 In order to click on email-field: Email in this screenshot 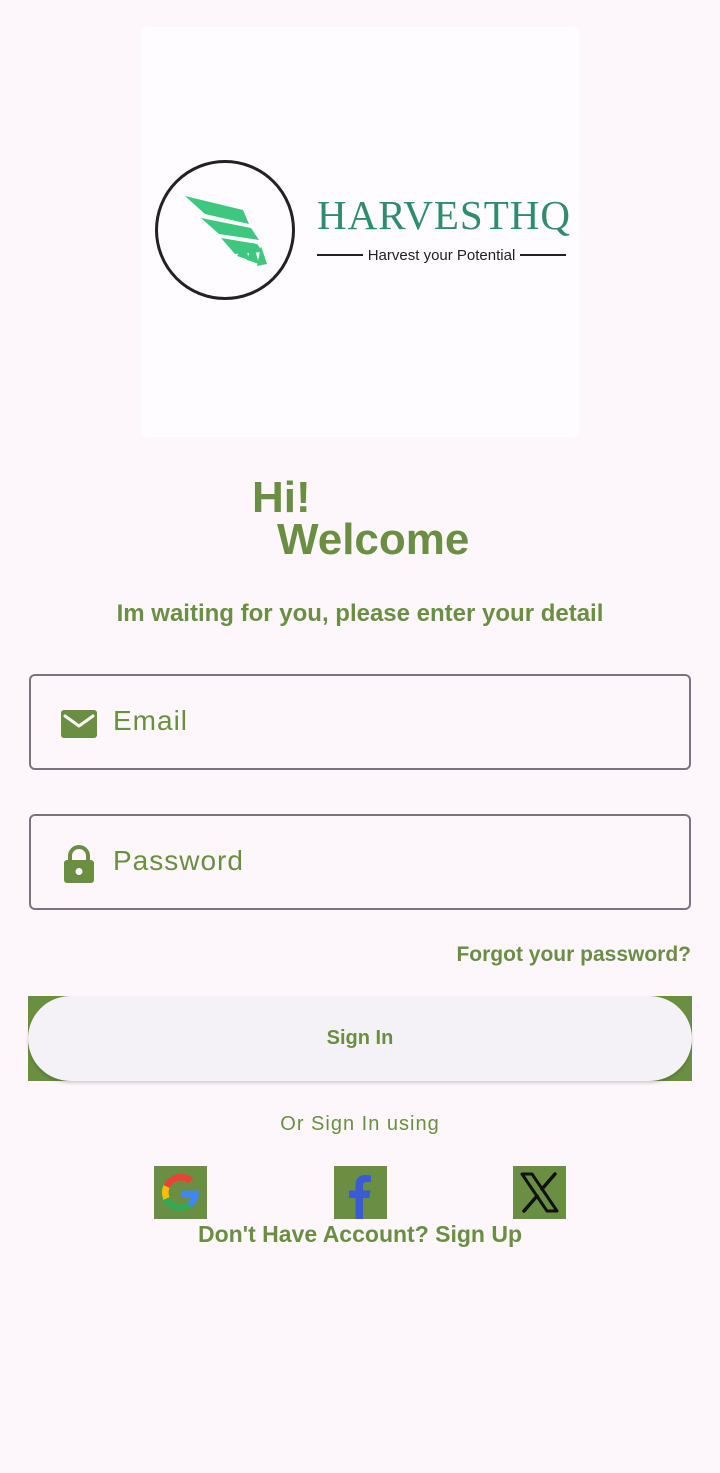, I will do `click(360, 722)`.